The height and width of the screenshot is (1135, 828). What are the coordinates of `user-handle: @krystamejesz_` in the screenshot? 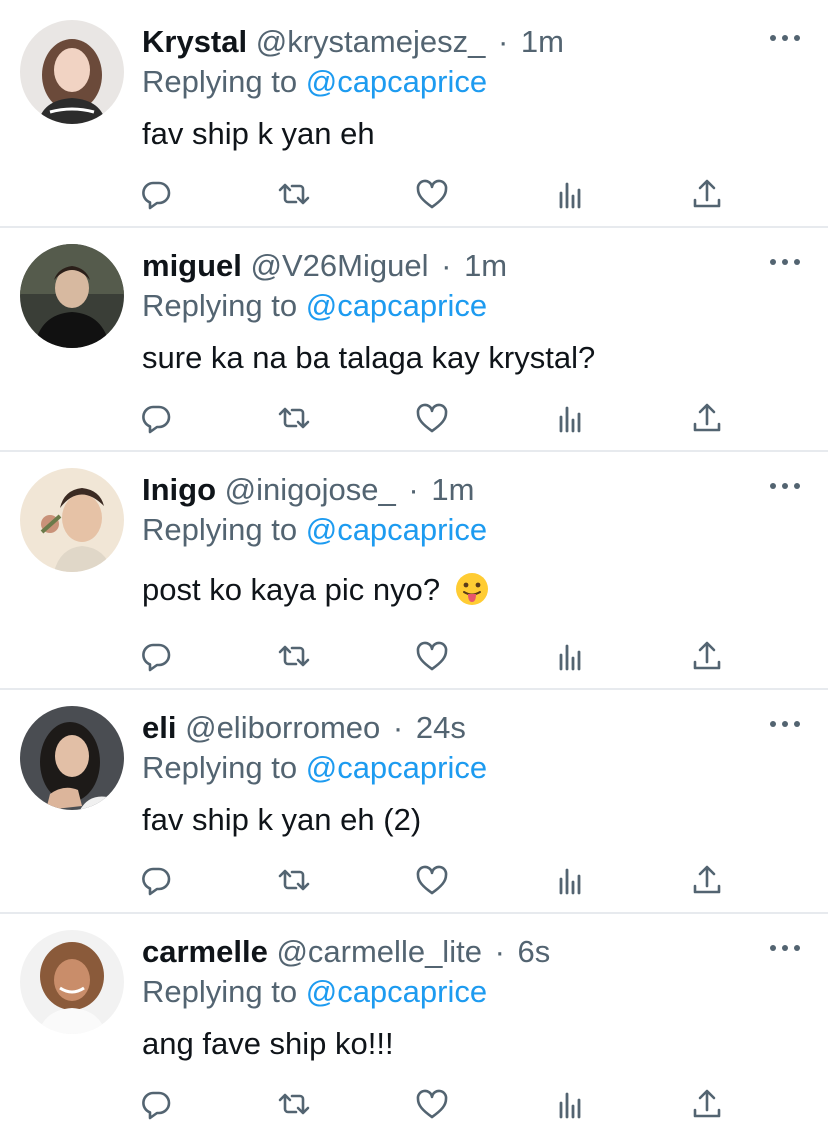 It's located at (371, 41).